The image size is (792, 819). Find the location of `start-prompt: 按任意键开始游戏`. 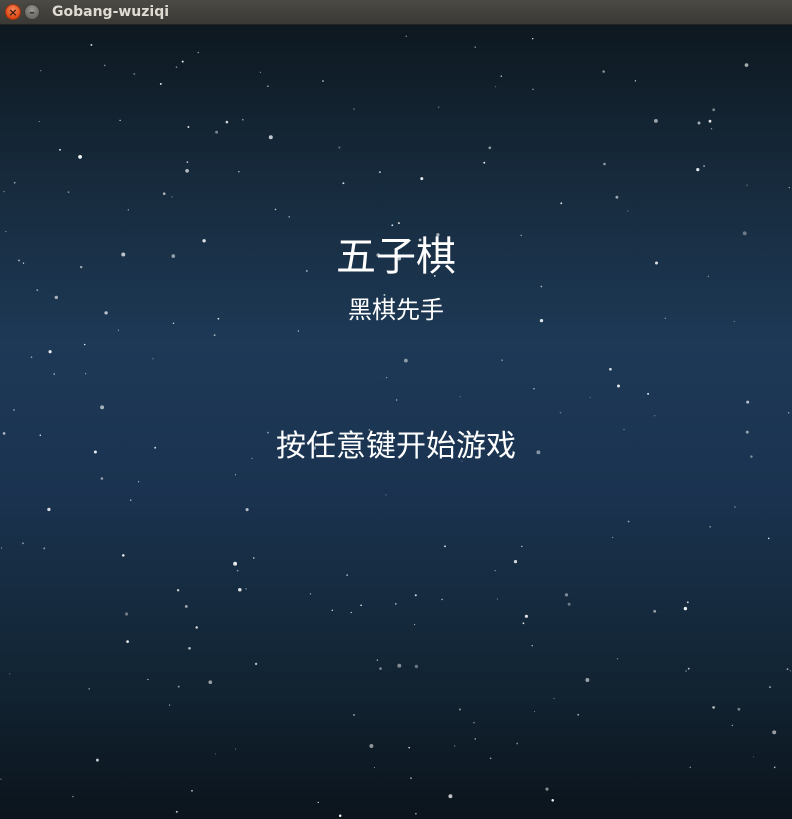

start-prompt: 按任意键开始游戏 is located at coordinates (396, 446).